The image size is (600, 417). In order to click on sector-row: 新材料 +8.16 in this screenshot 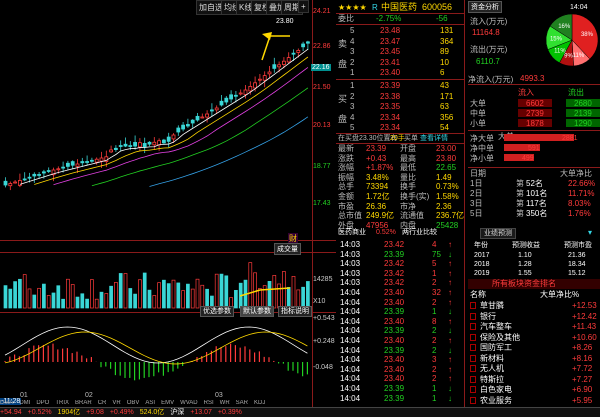, I will do `click(534, 358)`.